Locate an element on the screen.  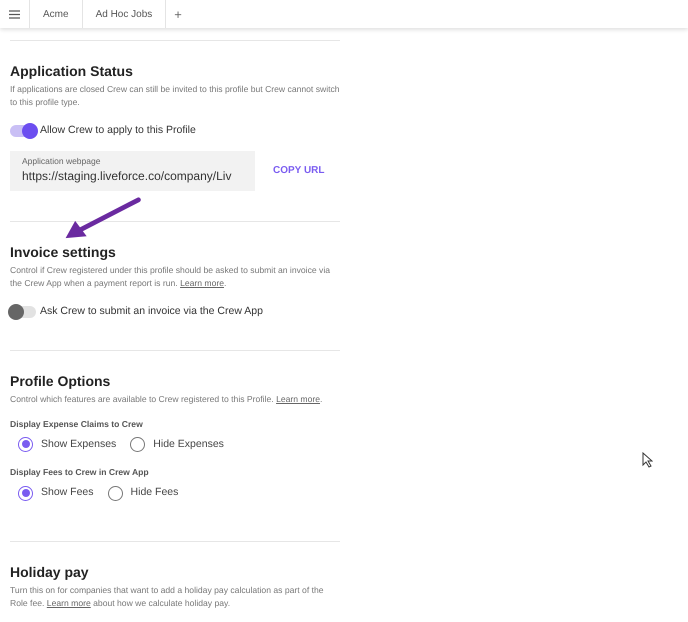
section-title: Application Status is located at coordinates (72, 71).